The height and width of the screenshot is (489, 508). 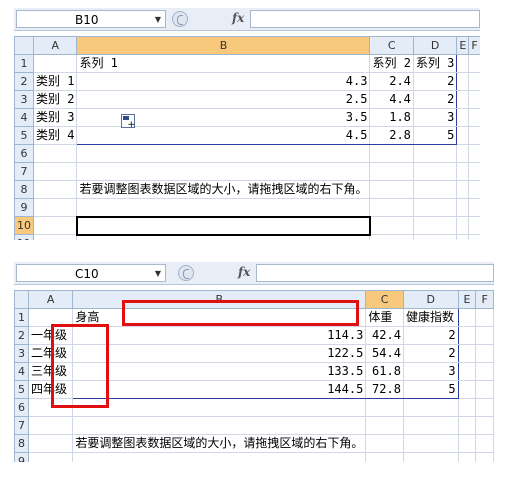 I want to click on instruction-note: 若要调整图表数据区域的大小，请拖拽区域的右下角。, so click(x=219, y=443).